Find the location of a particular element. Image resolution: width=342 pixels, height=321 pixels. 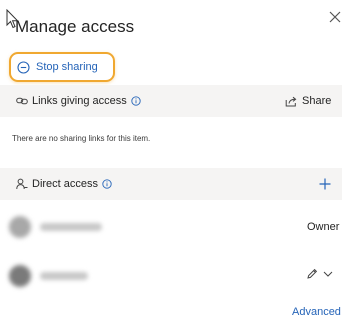

person-row is located at coordinates (171, 275).